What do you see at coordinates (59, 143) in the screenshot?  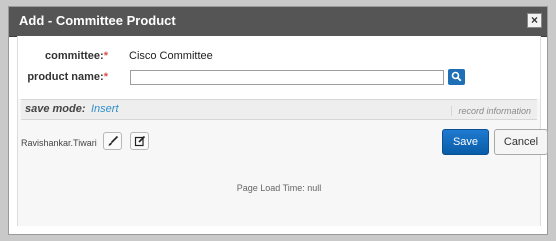 I see `current-user: Ravishankar.Tiwari` at bounding box center [59, 143].